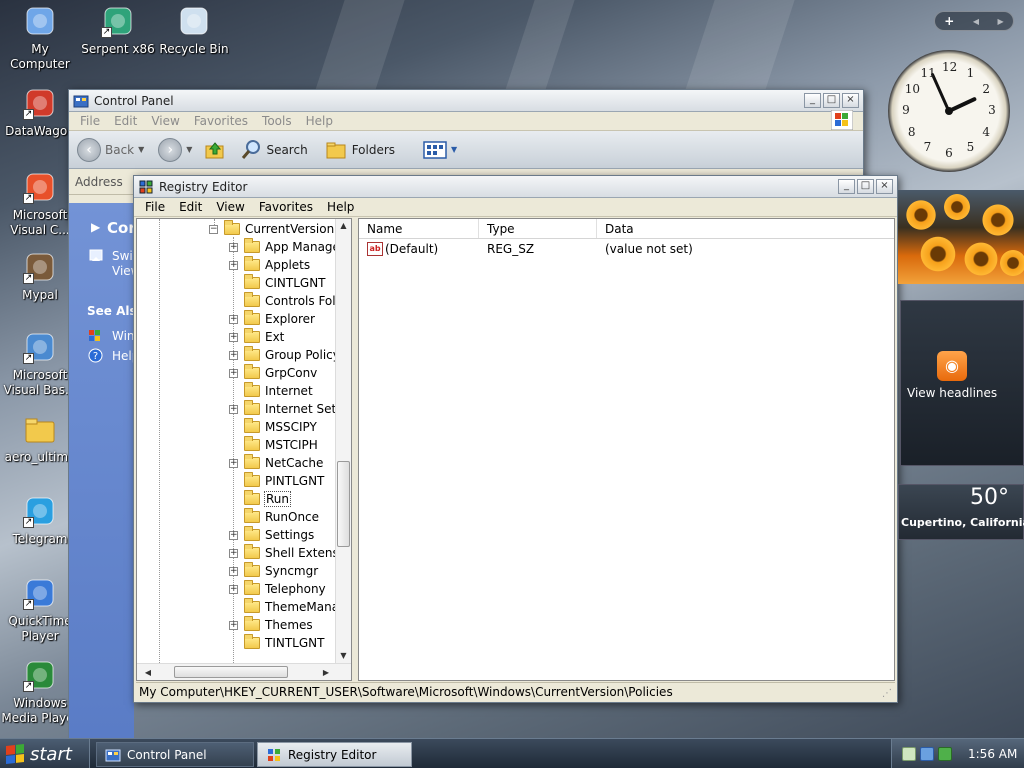 This screenshot has width=1024, height=768. Describe the element at coordinates (961, 237) in the screenshot. I see `slideshow-gadget` at that location.